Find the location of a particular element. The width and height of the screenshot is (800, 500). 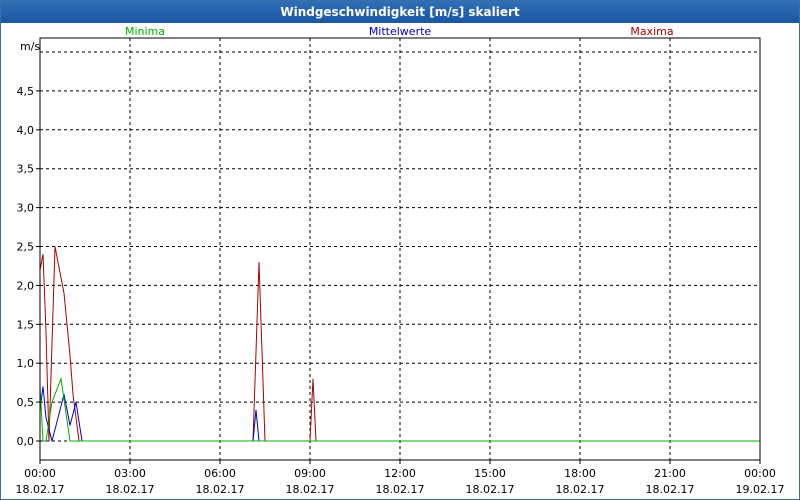

y-tick-label: 0,0 is located at coordinates (26, 441).